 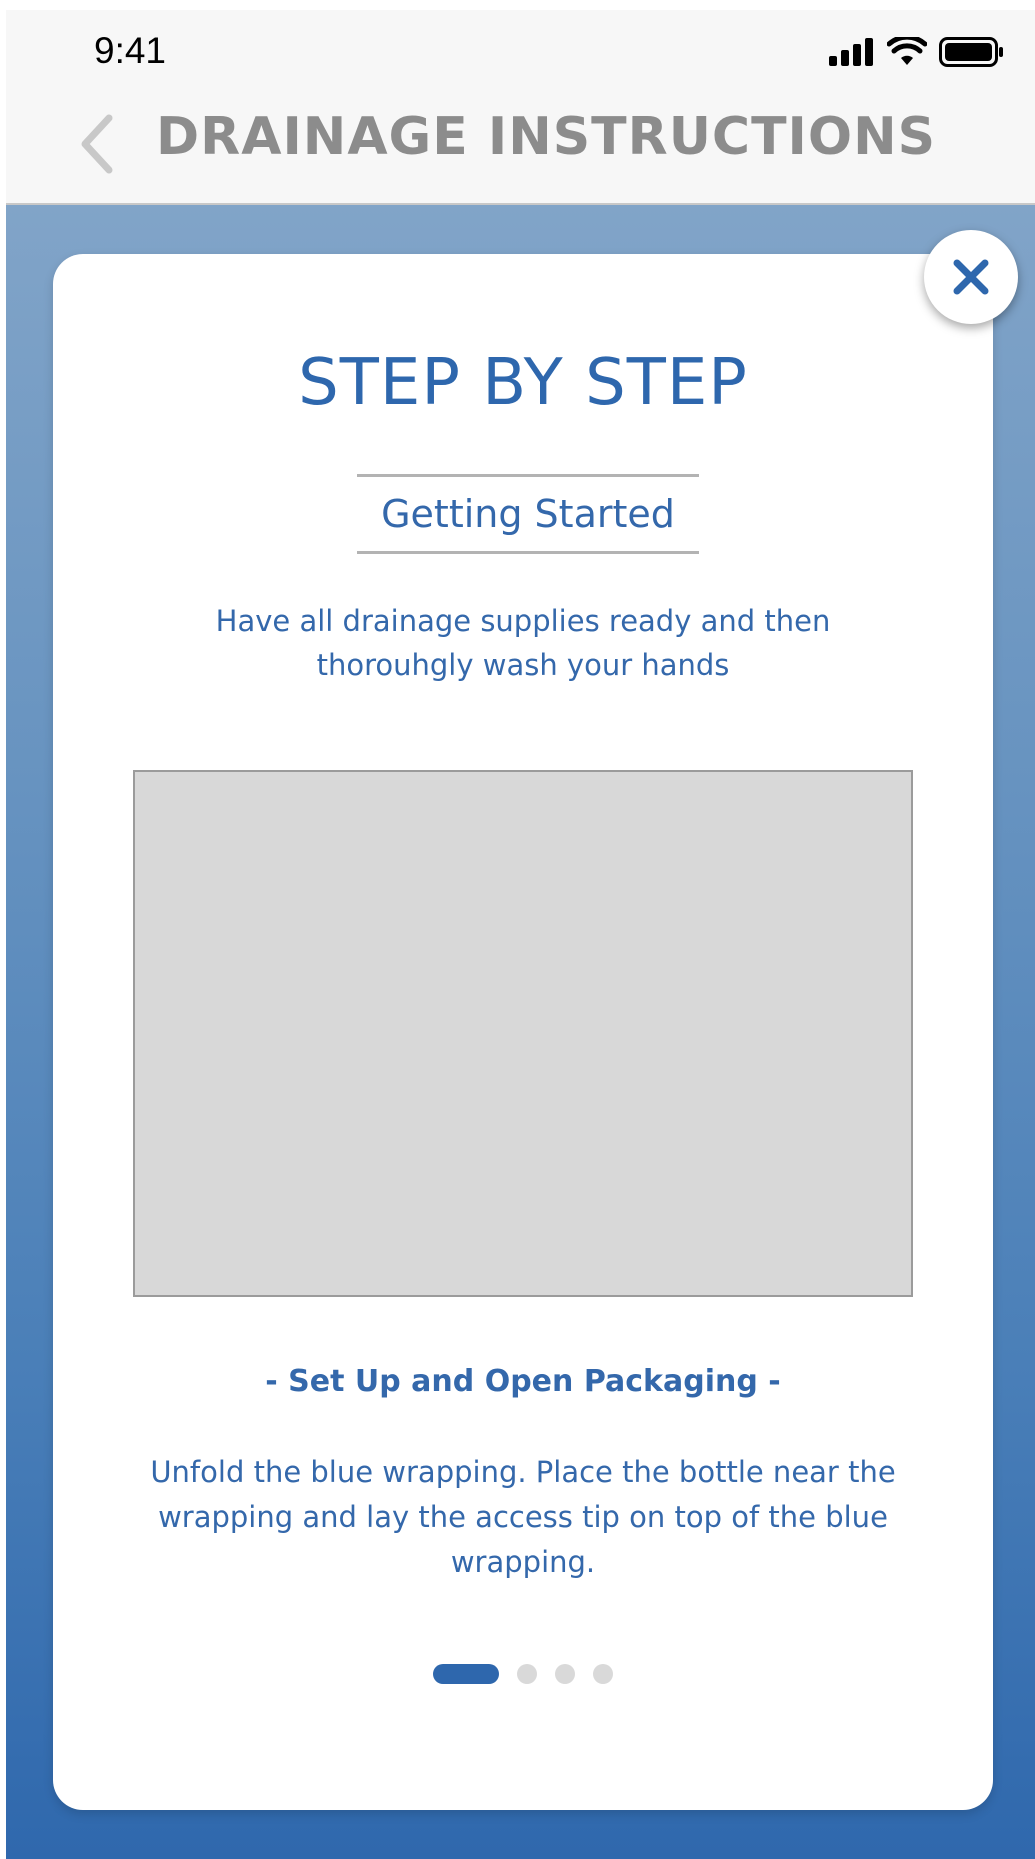 What do you see at coordinates (520, 47) in the screenshot?
I see `status-bar: 9:41` at bounding box center [520, 47].